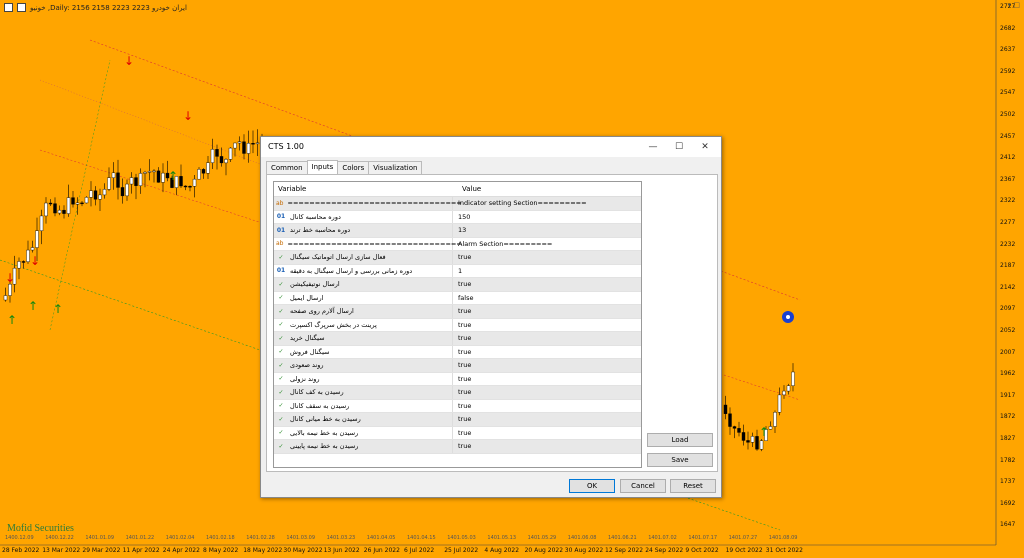 The width and height of the screenshot is (1024, 558). Describe the element at coordinates (549, 189) in the screenshot. I see `column-value: Value` at that location.